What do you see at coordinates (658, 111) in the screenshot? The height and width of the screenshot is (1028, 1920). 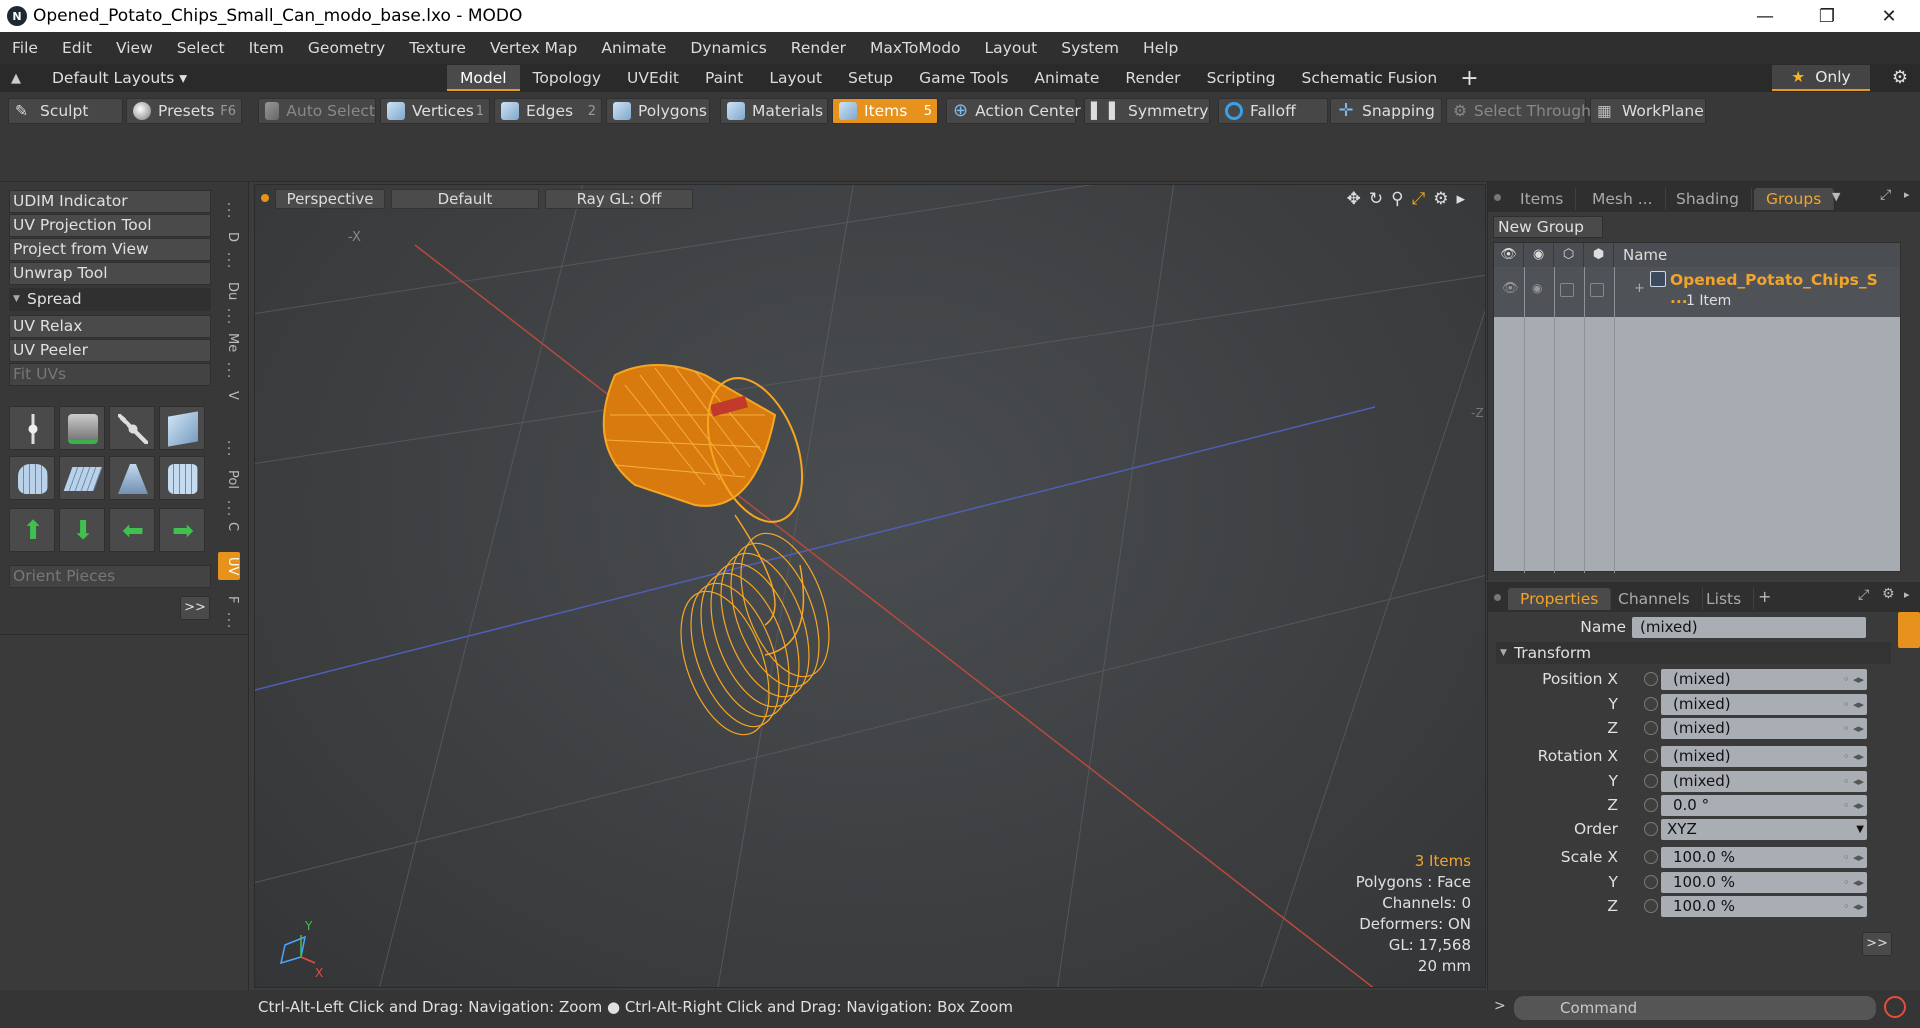 I see `polygons-button: Polygons` at bounding box center [658, 111].